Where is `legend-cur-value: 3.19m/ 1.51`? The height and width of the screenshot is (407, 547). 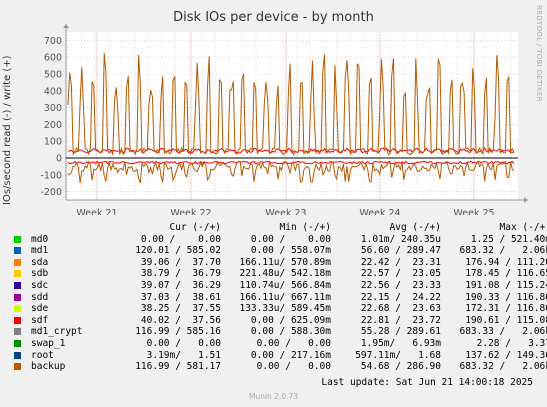
legend-cur-value: 3.19m/ 1.51 is located at coordinates (183, 355).